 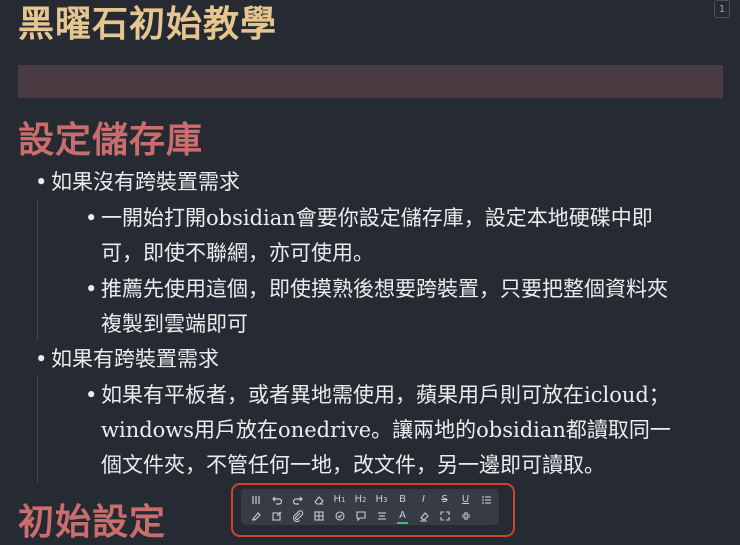 I want to click on h2-label: H, so click(x=358, y=499).